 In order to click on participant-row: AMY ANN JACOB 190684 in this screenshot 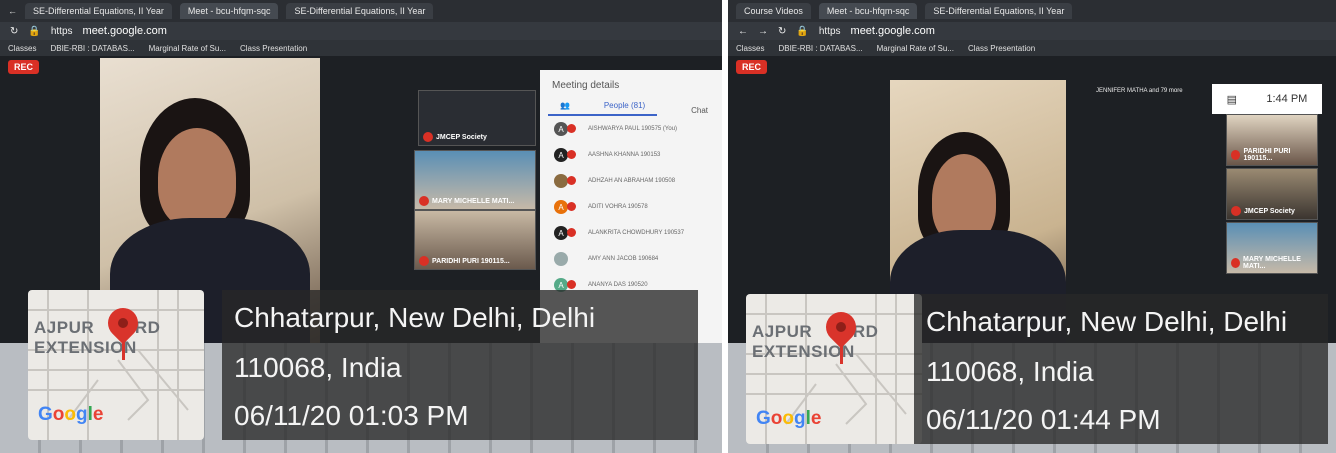, I will do `click(631, 259)`.